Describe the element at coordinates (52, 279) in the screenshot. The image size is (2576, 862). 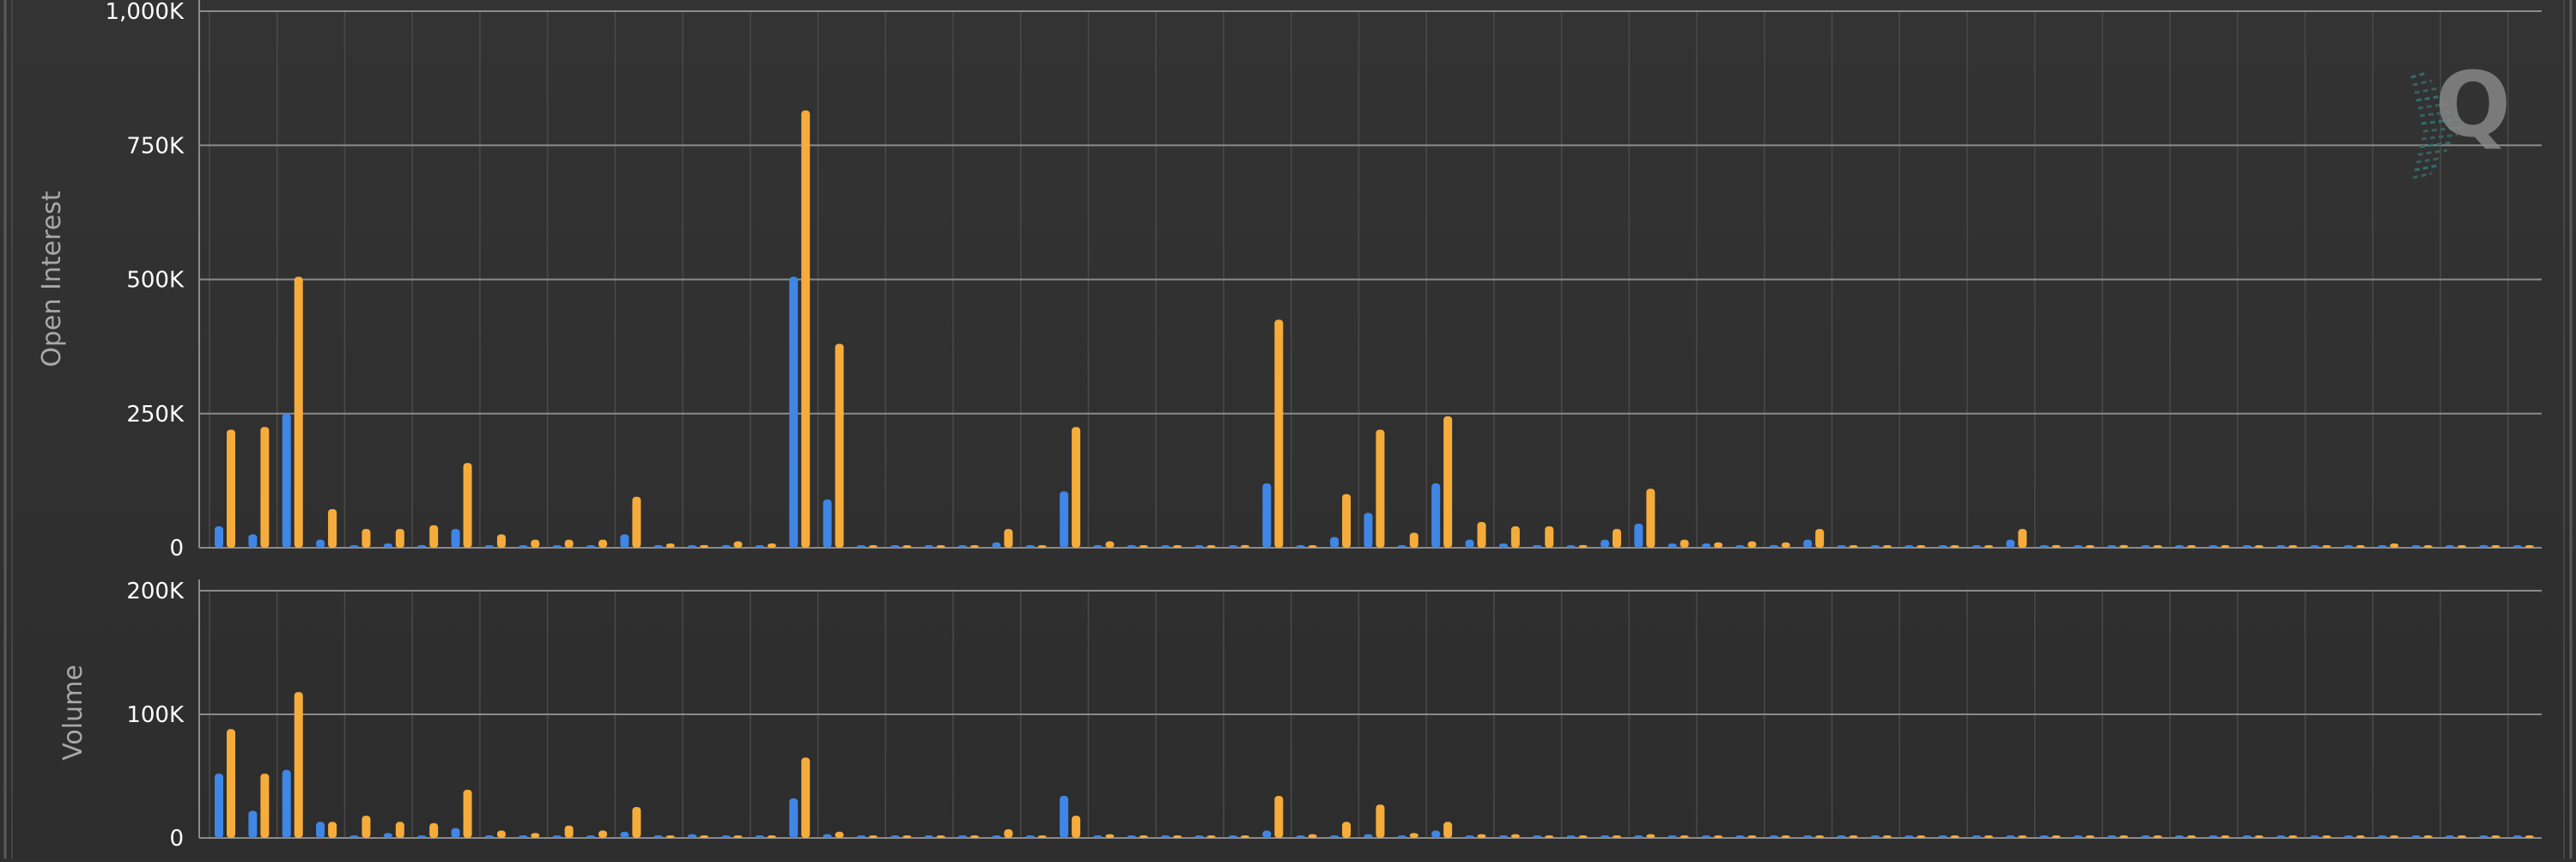
I see `y-axis-title: Open Interest` at that location.